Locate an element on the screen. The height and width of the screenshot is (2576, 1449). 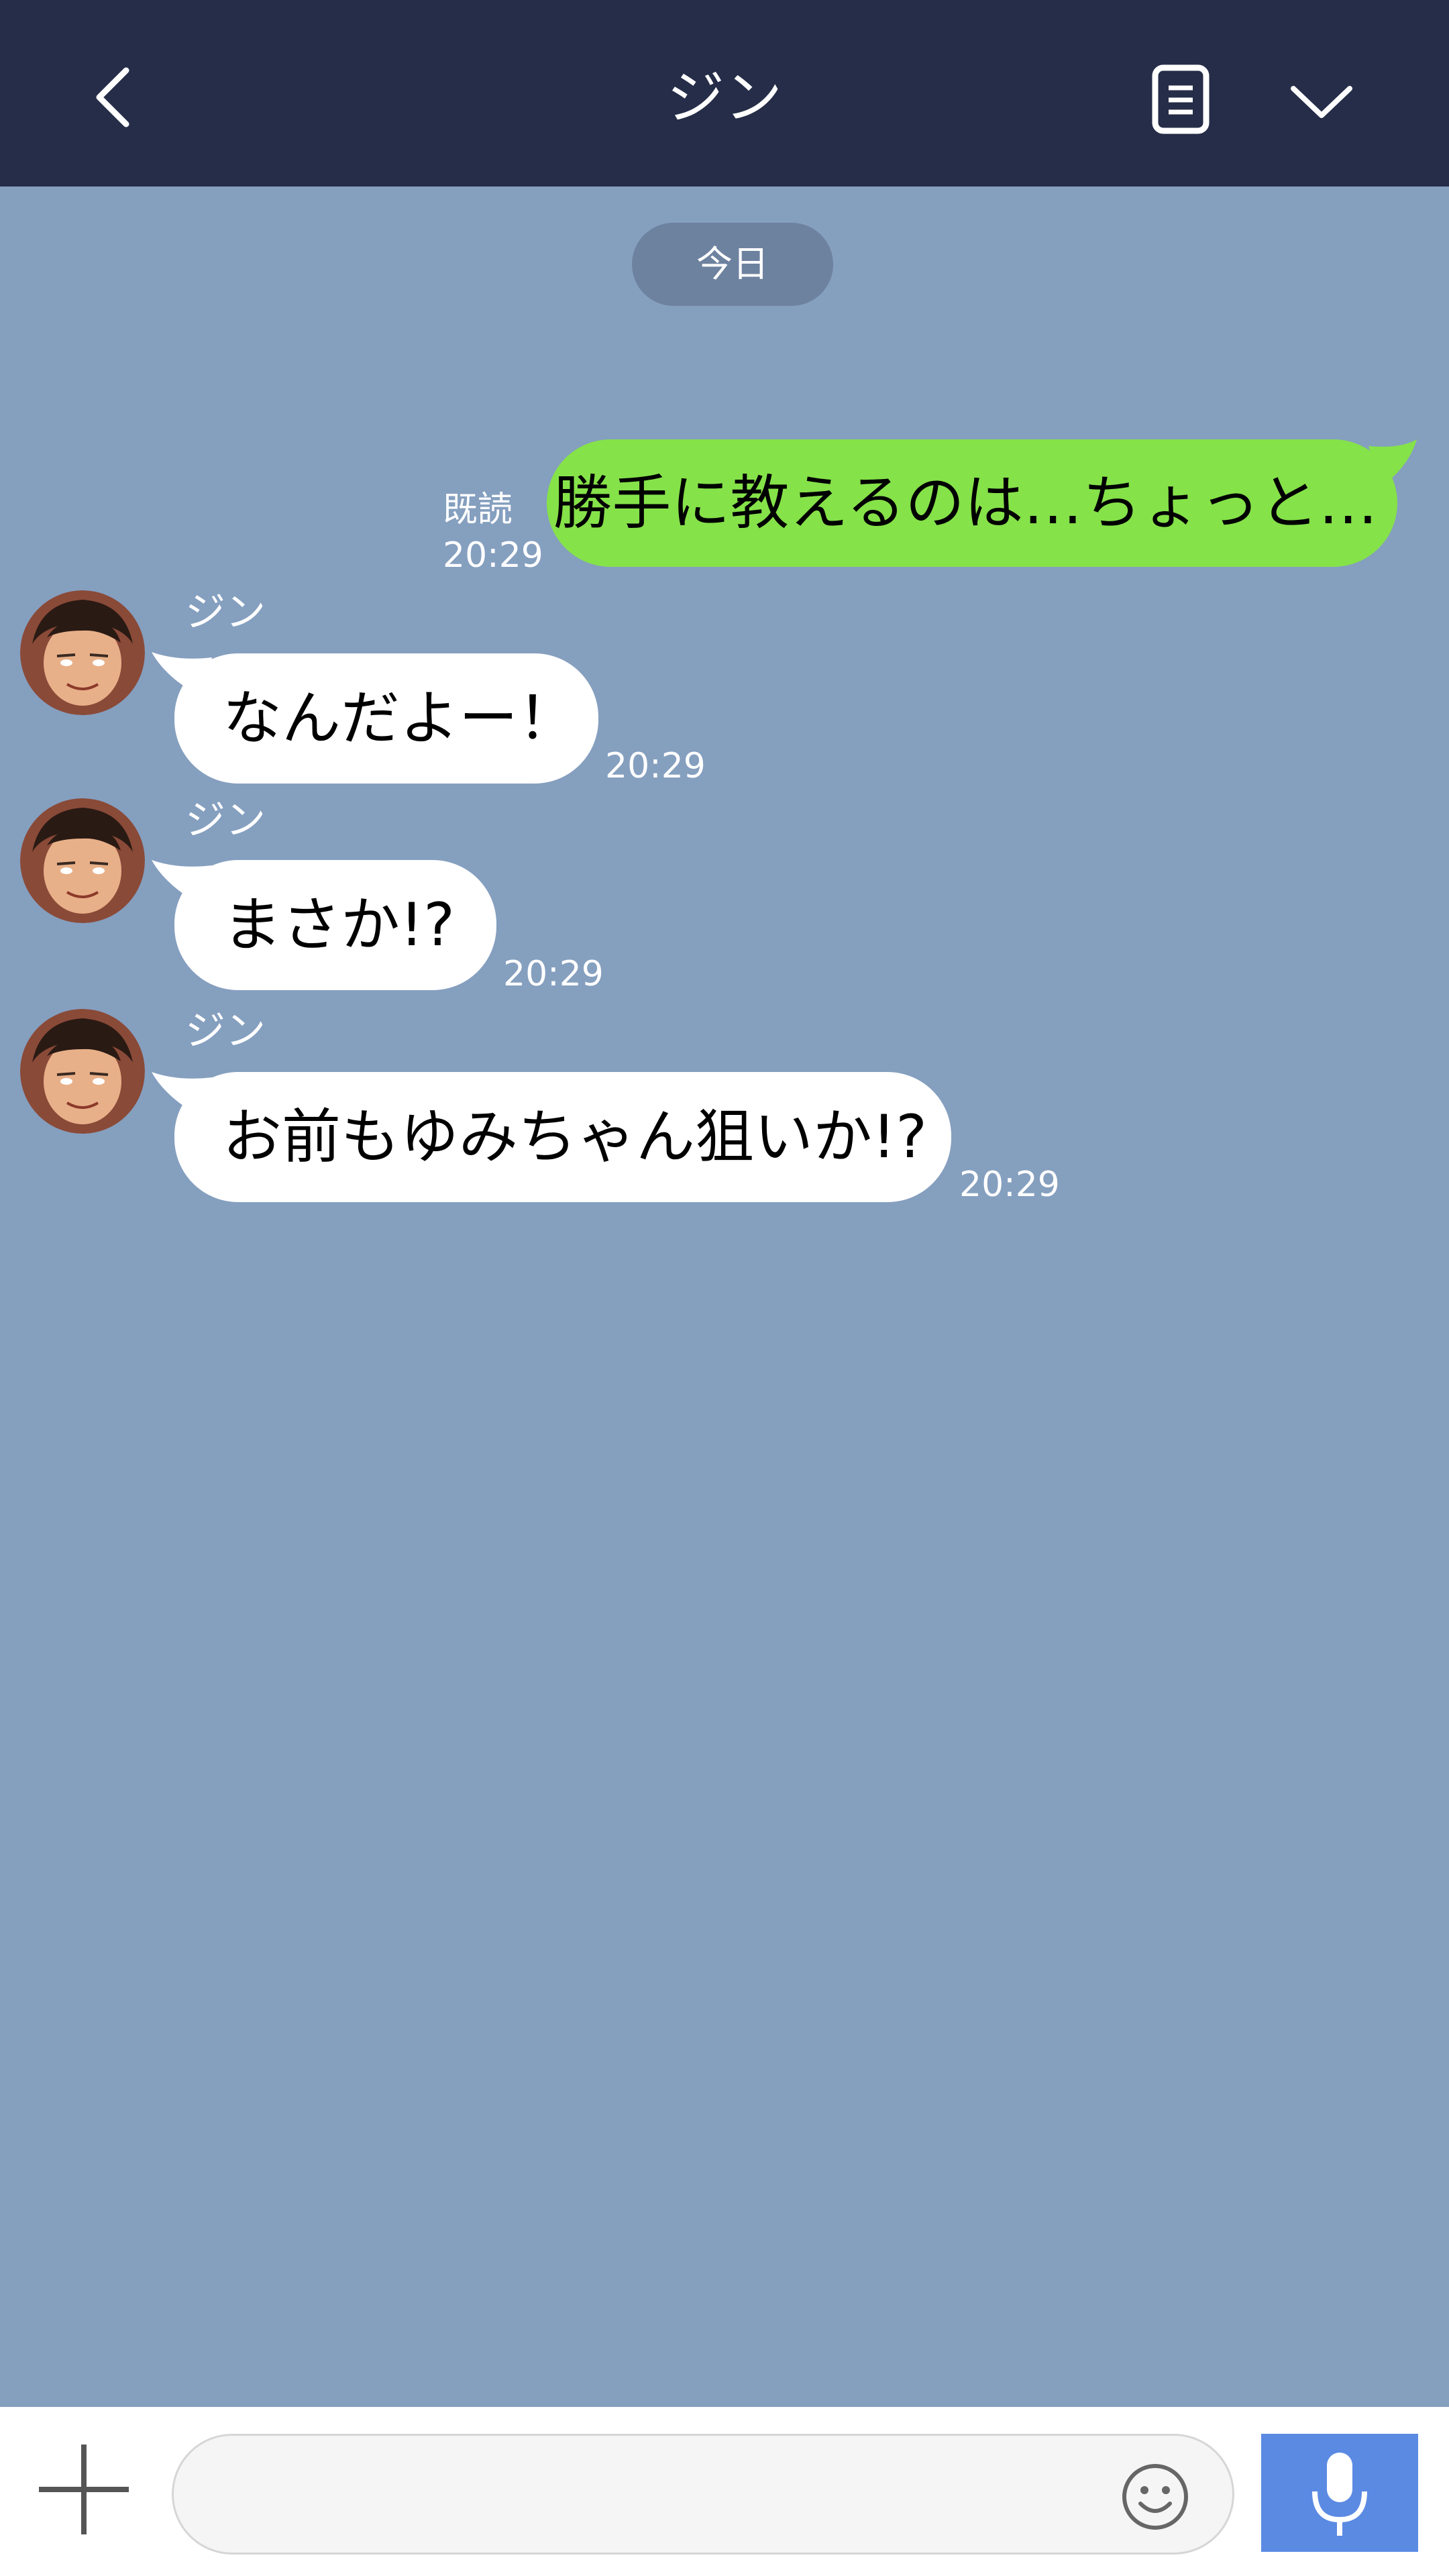
notes-icon is located at coordinates (1181, 99).